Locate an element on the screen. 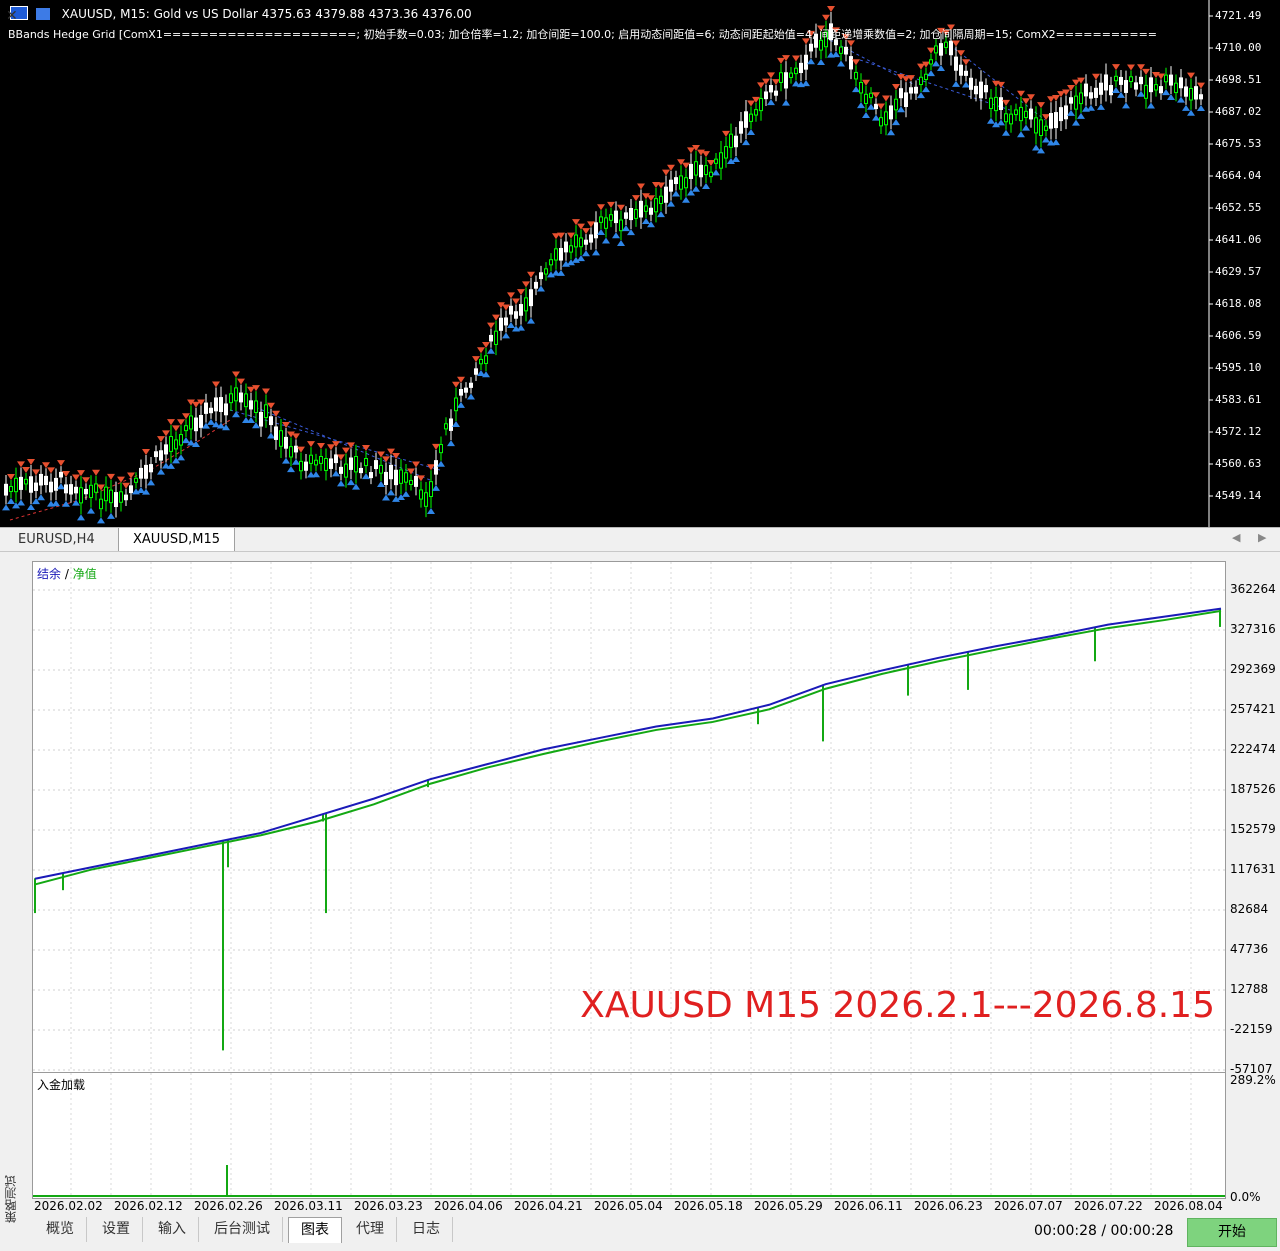 This screenshot has height=1251, width=1280. price-label: 4698.51 is located at coordinates (1238, 79).